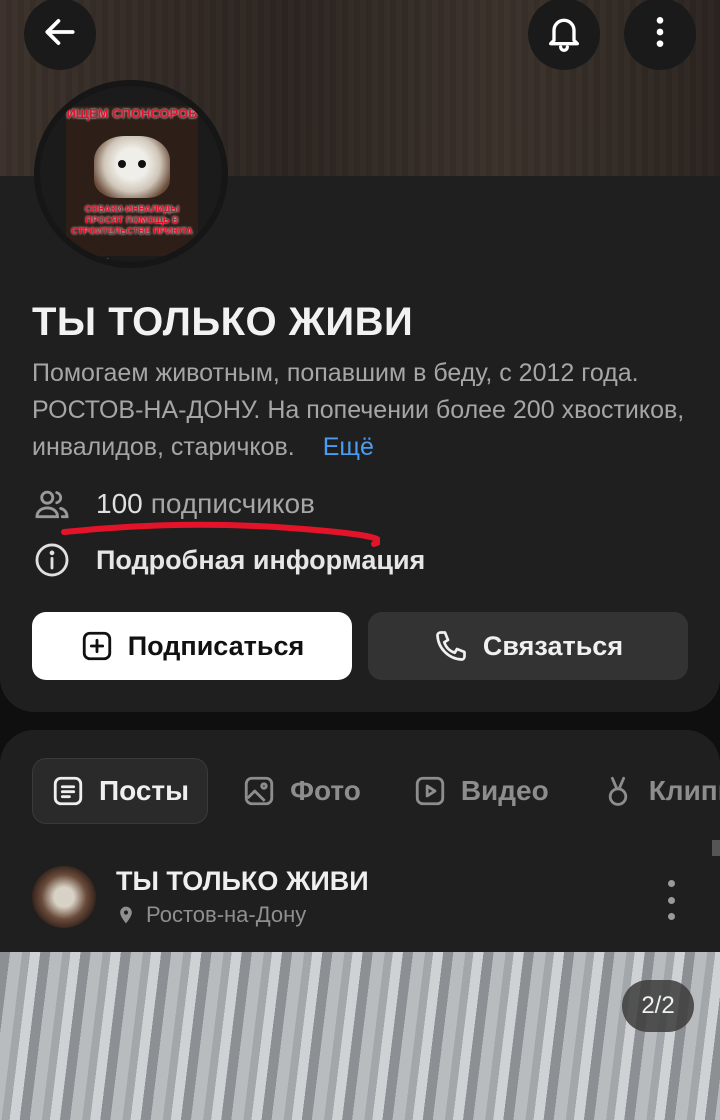 The width and height of the screenshot is (720, 1120). I want to click on post-menu-button, so click(671, 900).